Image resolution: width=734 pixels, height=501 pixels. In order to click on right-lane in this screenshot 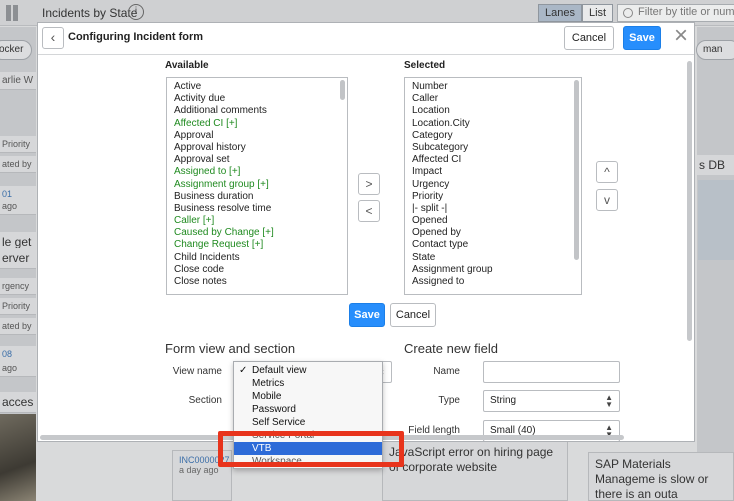, I will do `click(715, 264)`.